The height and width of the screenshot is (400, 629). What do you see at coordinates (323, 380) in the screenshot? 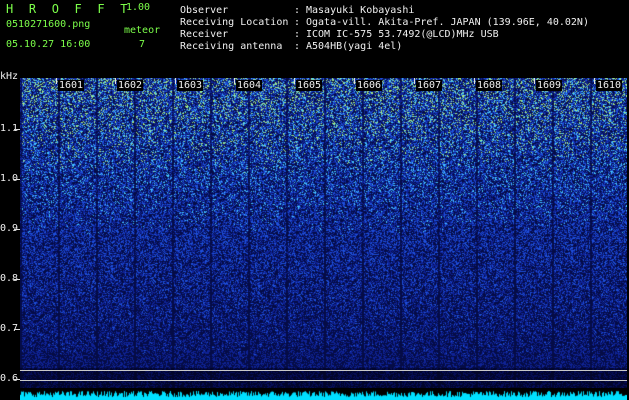
I see `reference-line-lower` at bounding box center [323, 380].